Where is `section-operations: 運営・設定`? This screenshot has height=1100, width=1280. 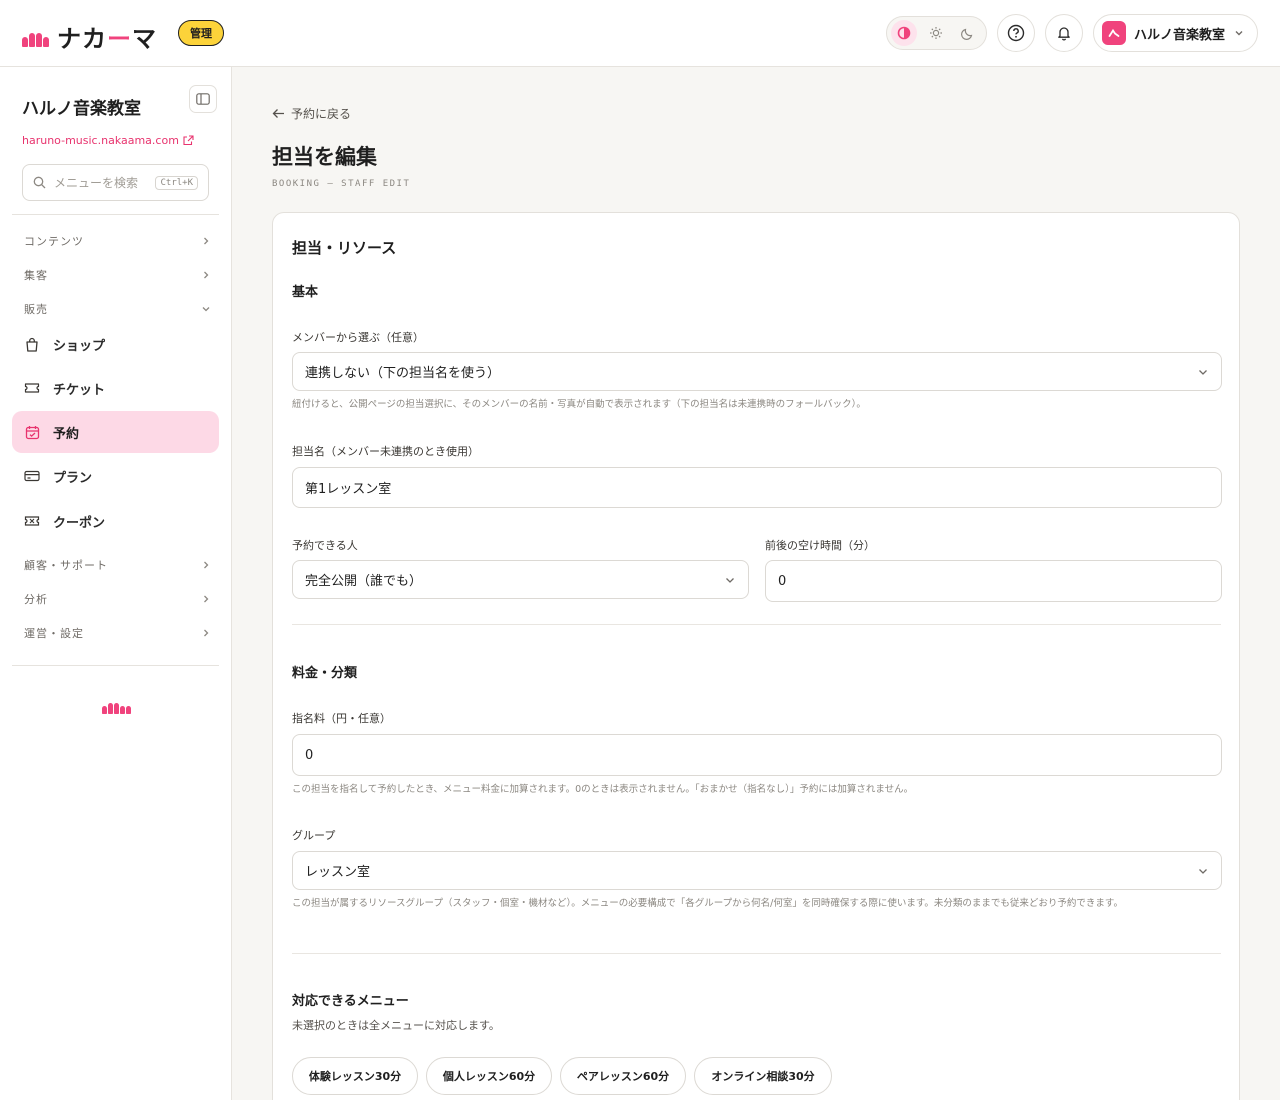 section-operations: 運営・設定 is located at coordinates (117, 633).